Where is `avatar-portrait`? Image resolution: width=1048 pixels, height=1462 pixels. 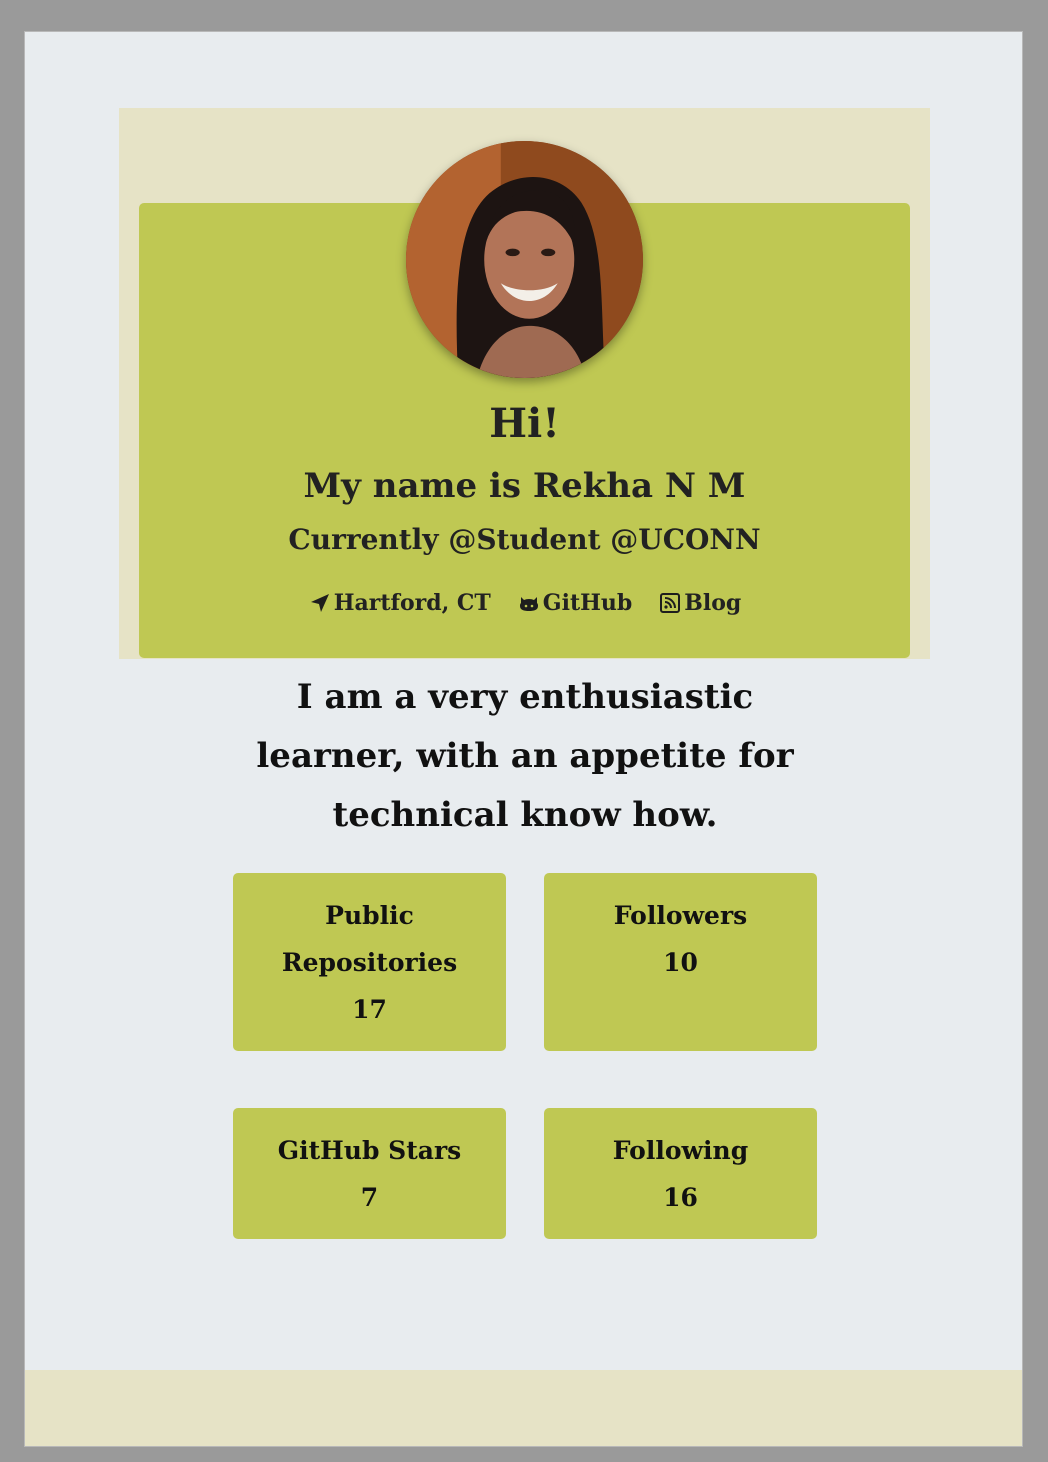
avatar-portrait is located at coordinates (524, 259).